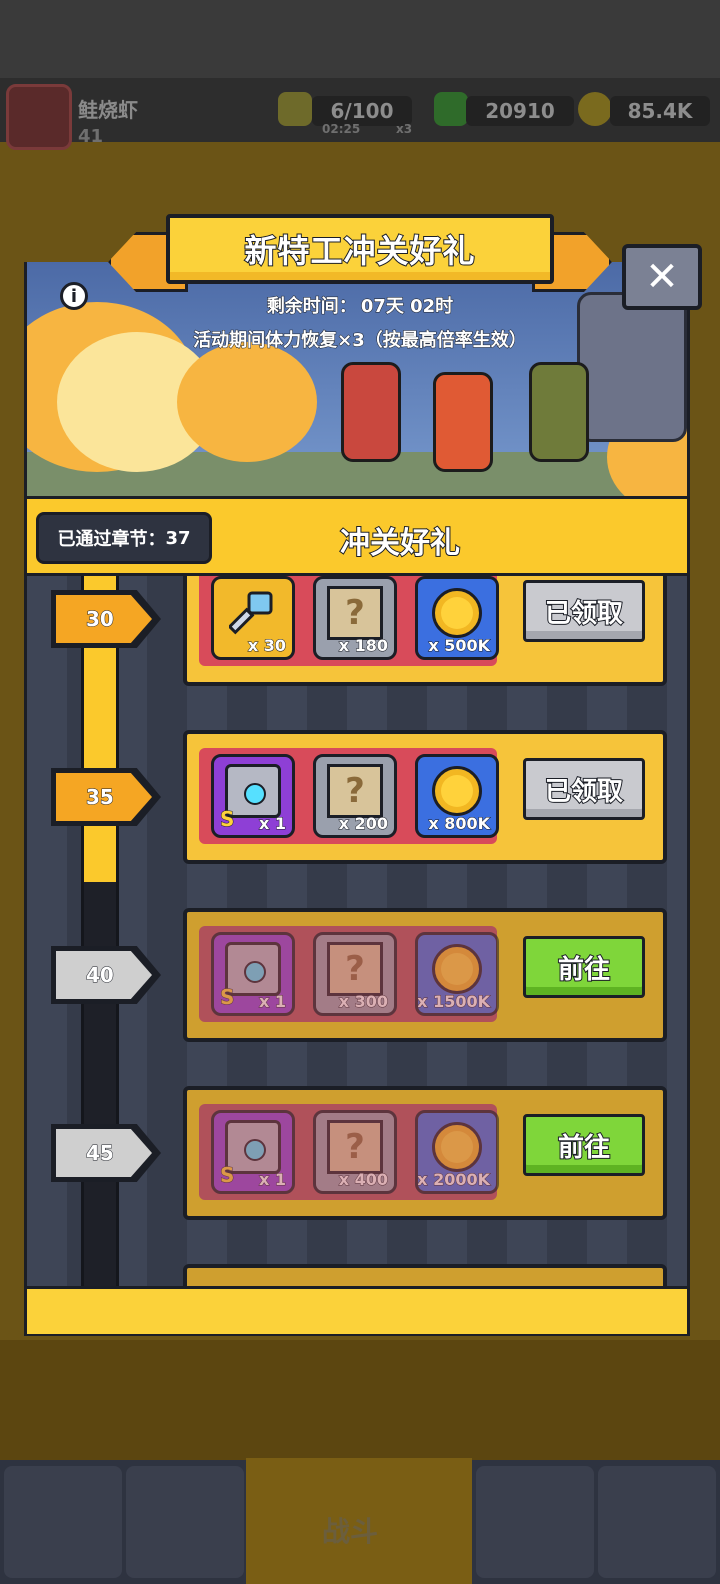  What do you see at coordinates (106, 975) in the screenshot?
I see `chapter-badge: 40` at bounding box center [106, 975].